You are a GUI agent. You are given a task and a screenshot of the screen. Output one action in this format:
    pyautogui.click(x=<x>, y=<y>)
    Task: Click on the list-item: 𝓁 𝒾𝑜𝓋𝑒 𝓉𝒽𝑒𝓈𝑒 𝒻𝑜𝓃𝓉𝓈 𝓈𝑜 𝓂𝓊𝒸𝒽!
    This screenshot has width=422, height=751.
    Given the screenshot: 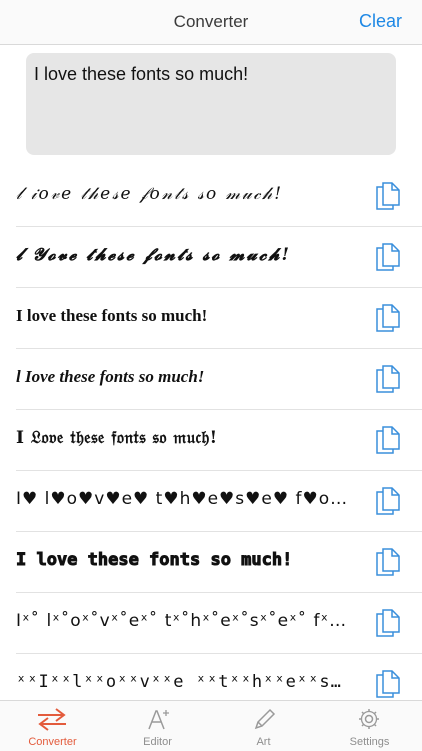 What is the action you would take?
    pyautogui.click(x=219, y=196)
    